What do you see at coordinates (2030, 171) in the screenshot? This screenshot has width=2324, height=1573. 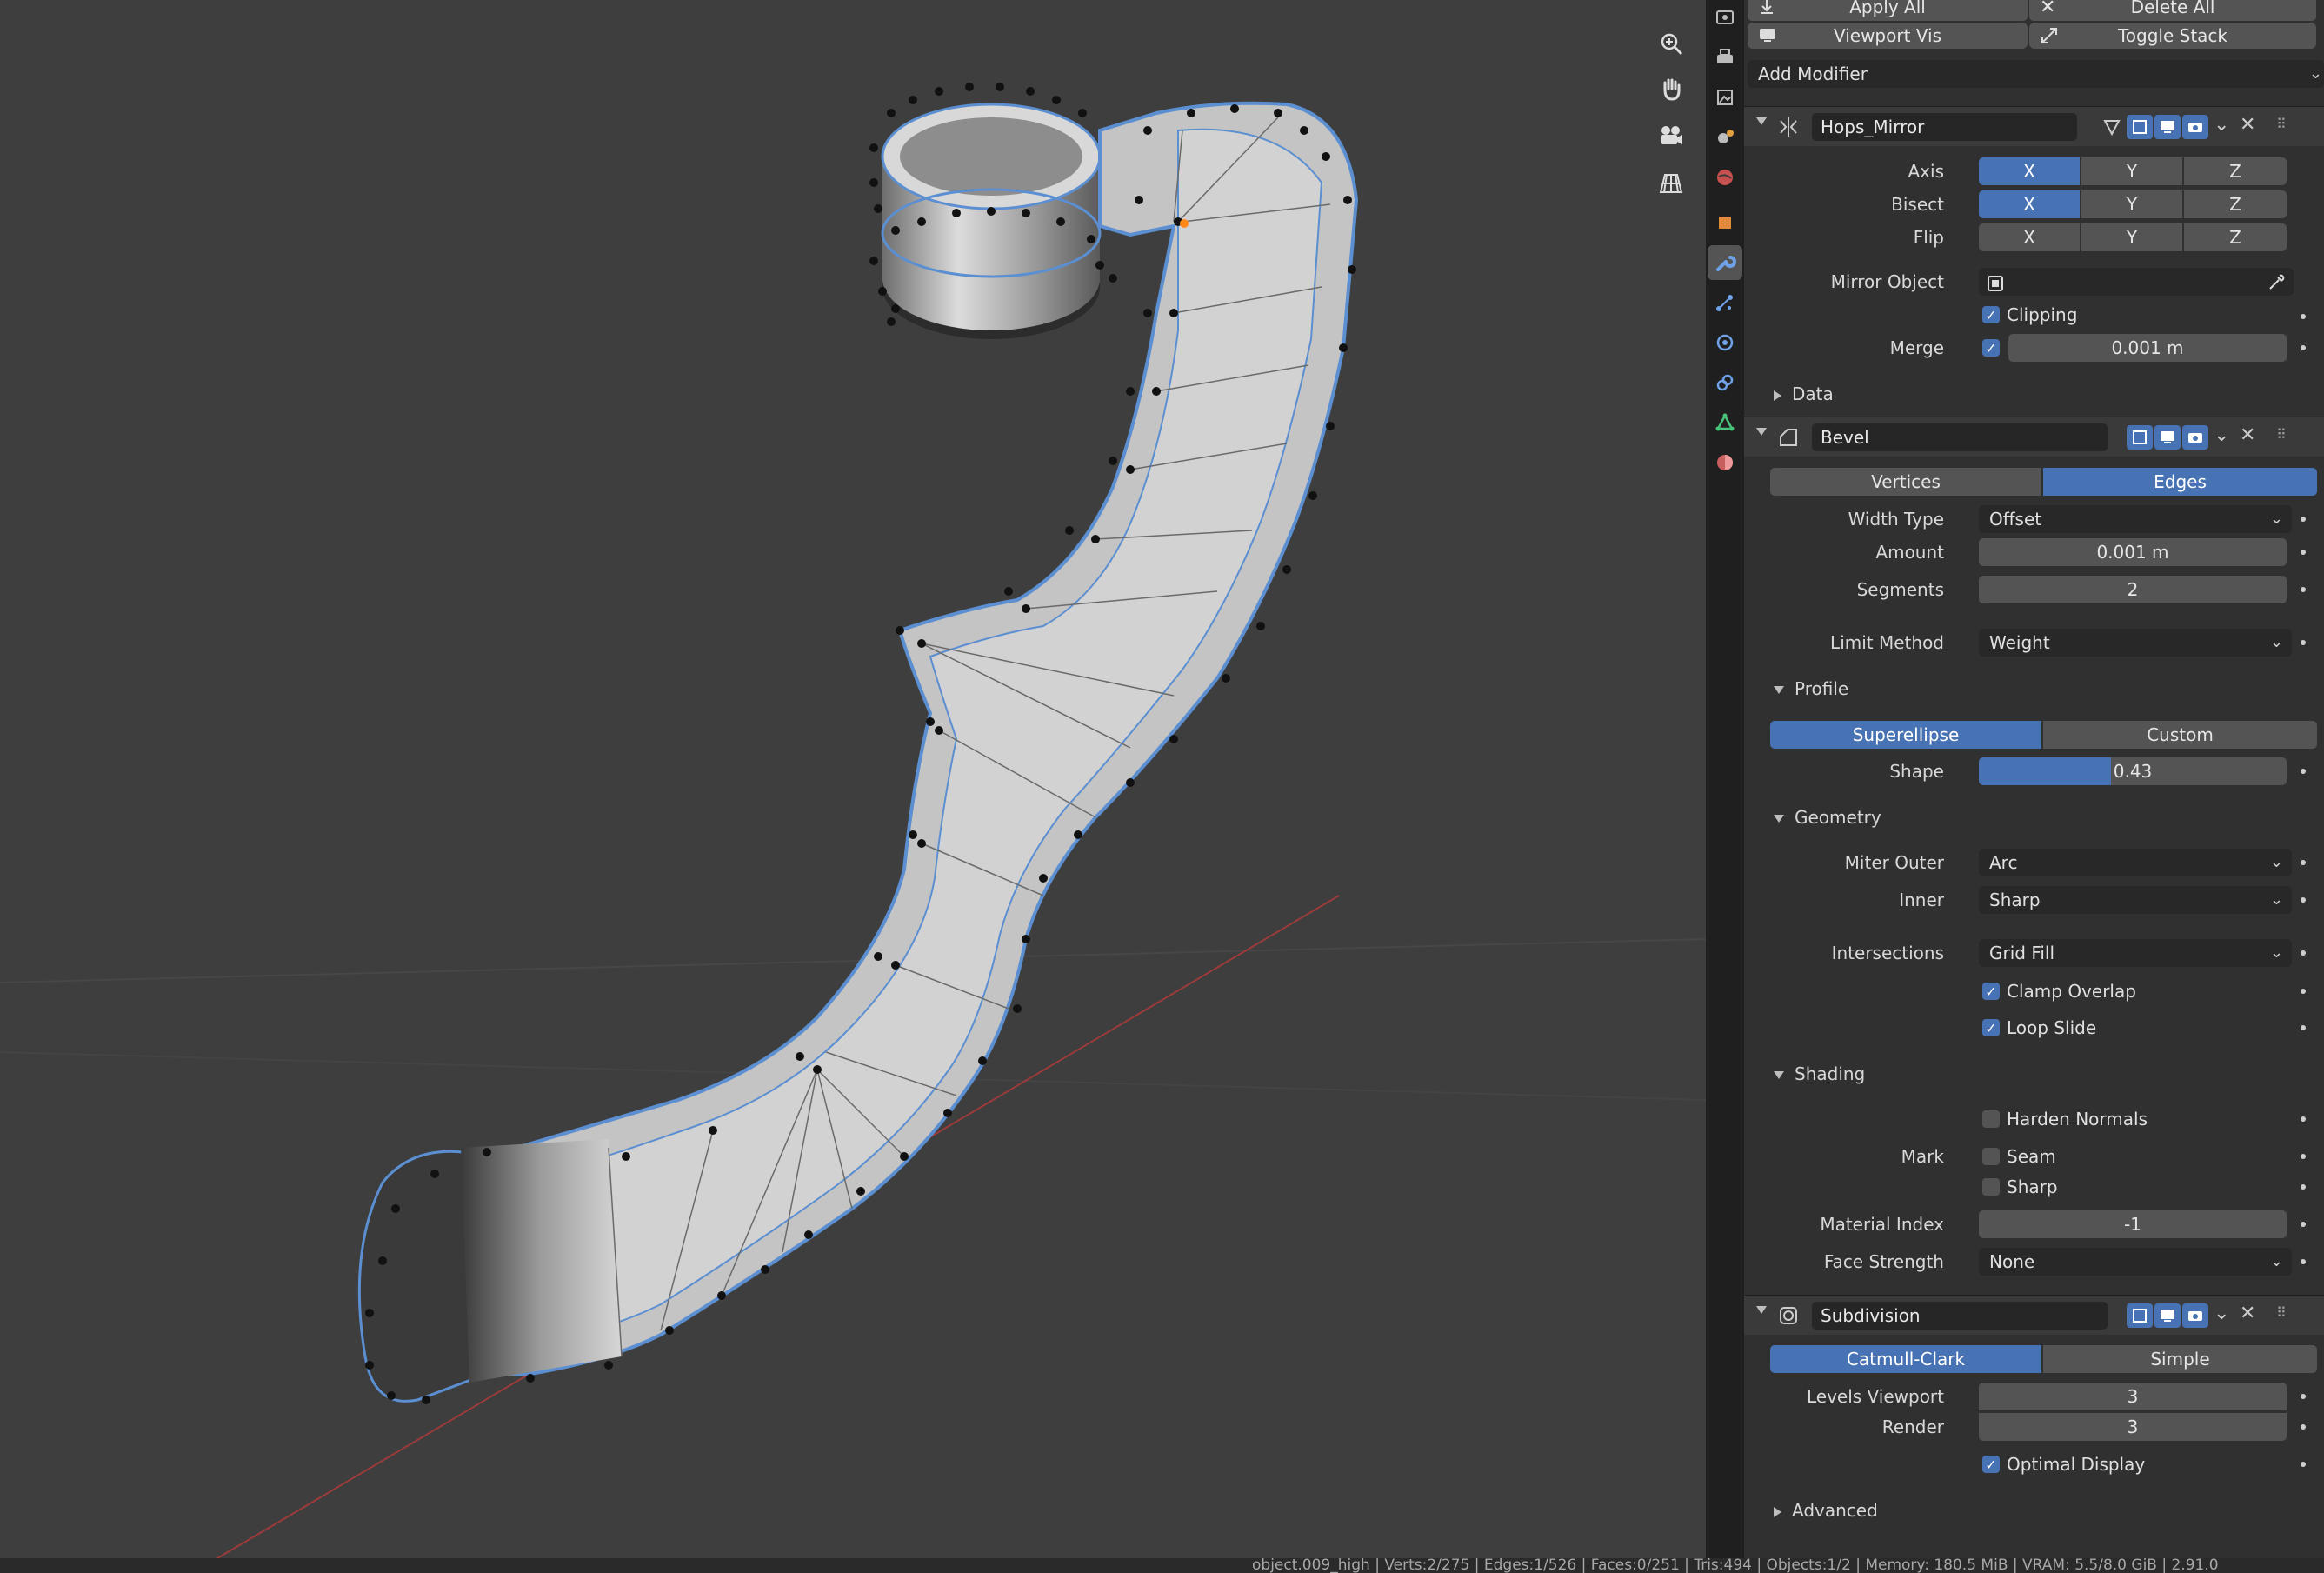 I see `axis-x-toggle: X` at bounding box center [2030, 171].